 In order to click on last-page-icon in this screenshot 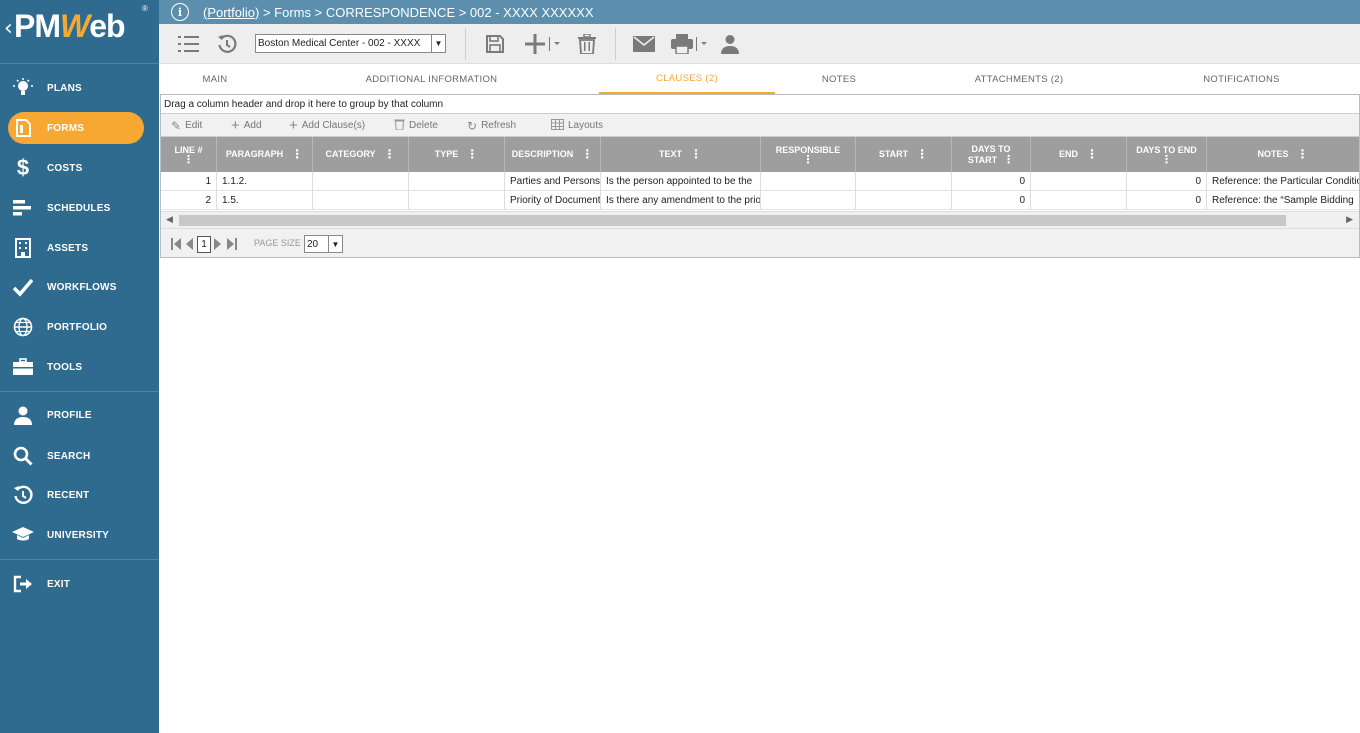, I will do `click(232, 245)`.